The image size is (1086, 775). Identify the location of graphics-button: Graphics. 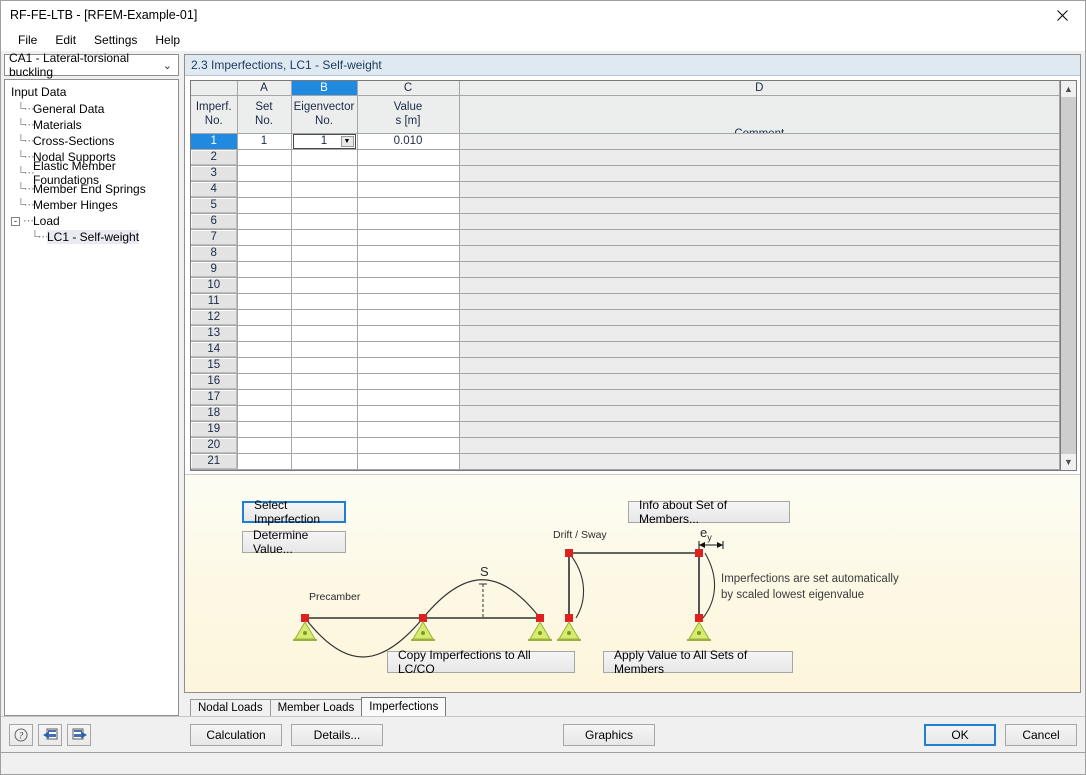
(609, 734).